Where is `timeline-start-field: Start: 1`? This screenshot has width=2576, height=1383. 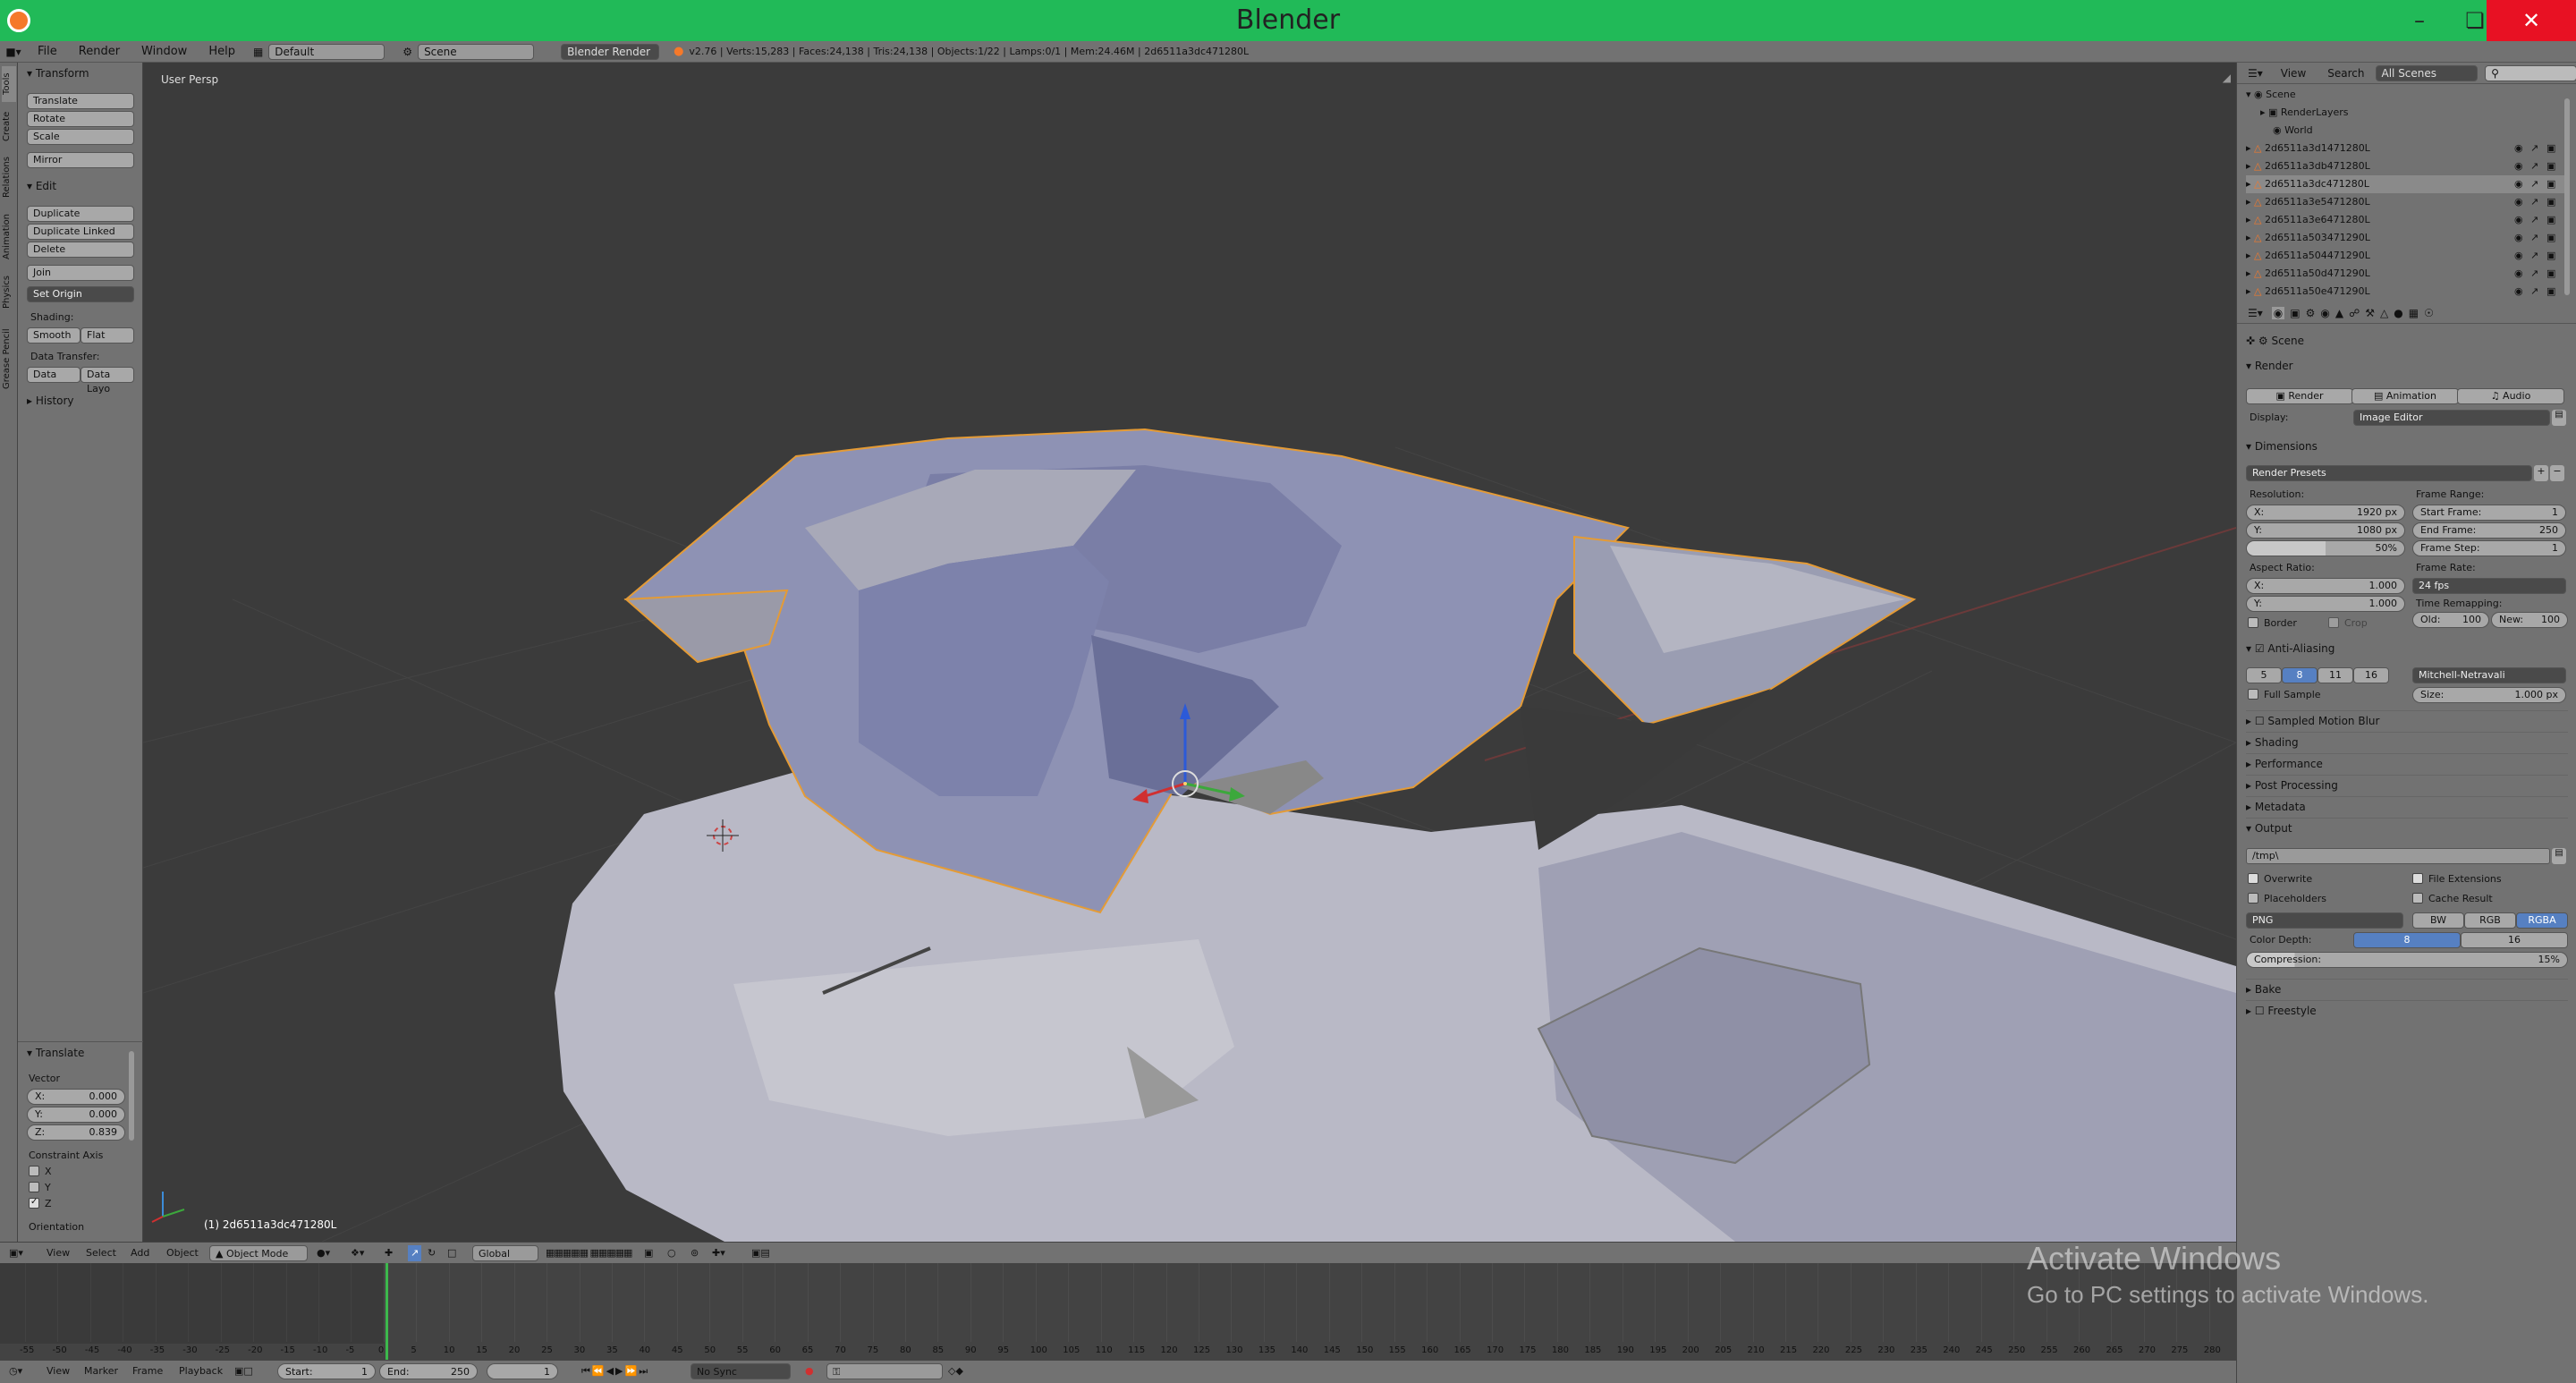
timeline-start-field: Start: 1 is located at coordinates (326, 1371).